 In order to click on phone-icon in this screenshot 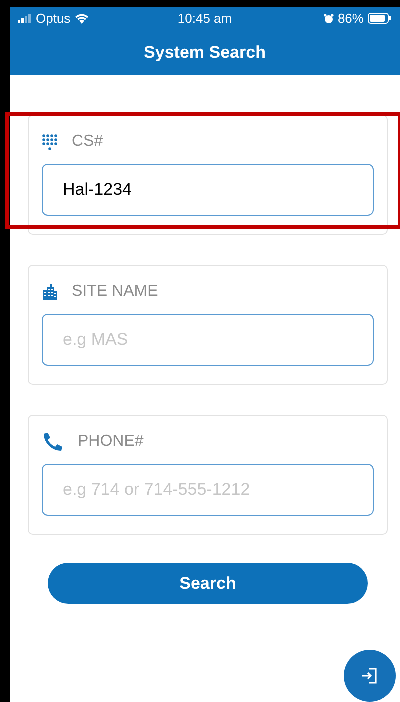, I will do `click(53, 442)`.